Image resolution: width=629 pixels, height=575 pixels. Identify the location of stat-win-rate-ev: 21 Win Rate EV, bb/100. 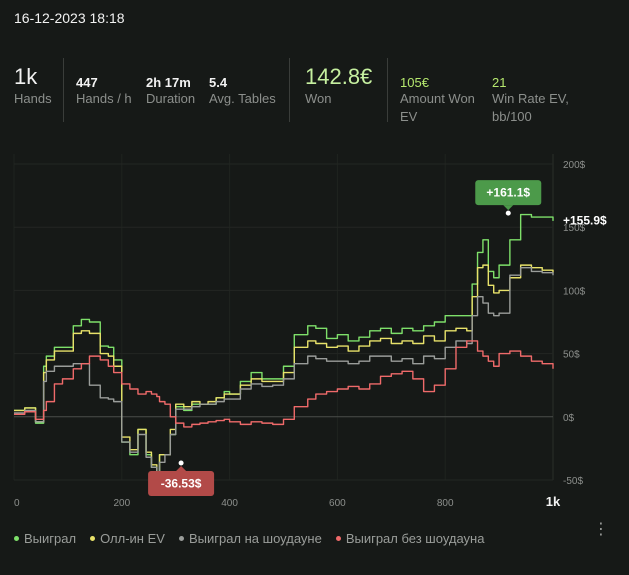
(537, 100).